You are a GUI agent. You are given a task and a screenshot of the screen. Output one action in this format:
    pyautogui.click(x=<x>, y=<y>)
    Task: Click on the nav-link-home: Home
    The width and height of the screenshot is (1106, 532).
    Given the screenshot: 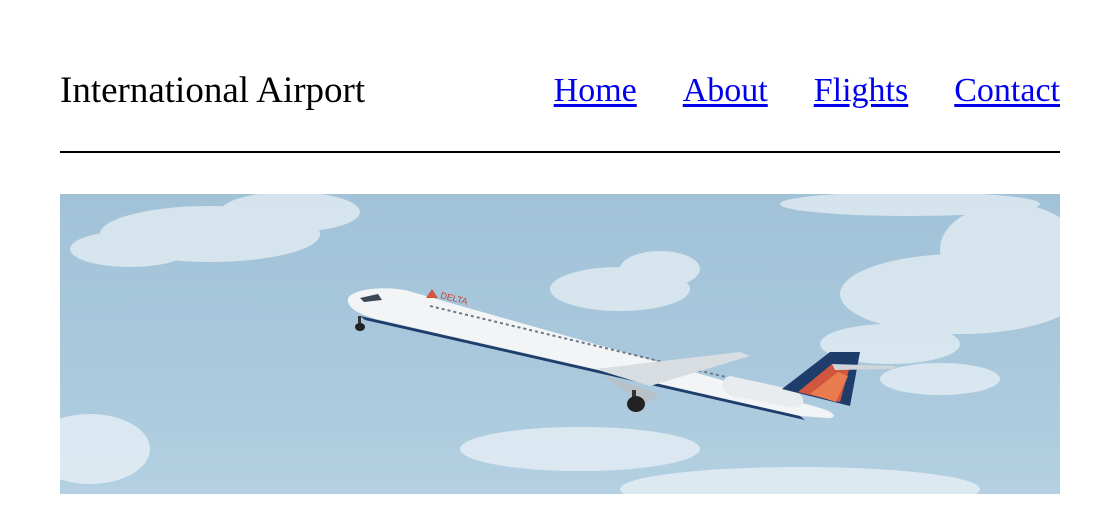 What is the action you would take?
    pyautogui.click(x=595, y=91)
    